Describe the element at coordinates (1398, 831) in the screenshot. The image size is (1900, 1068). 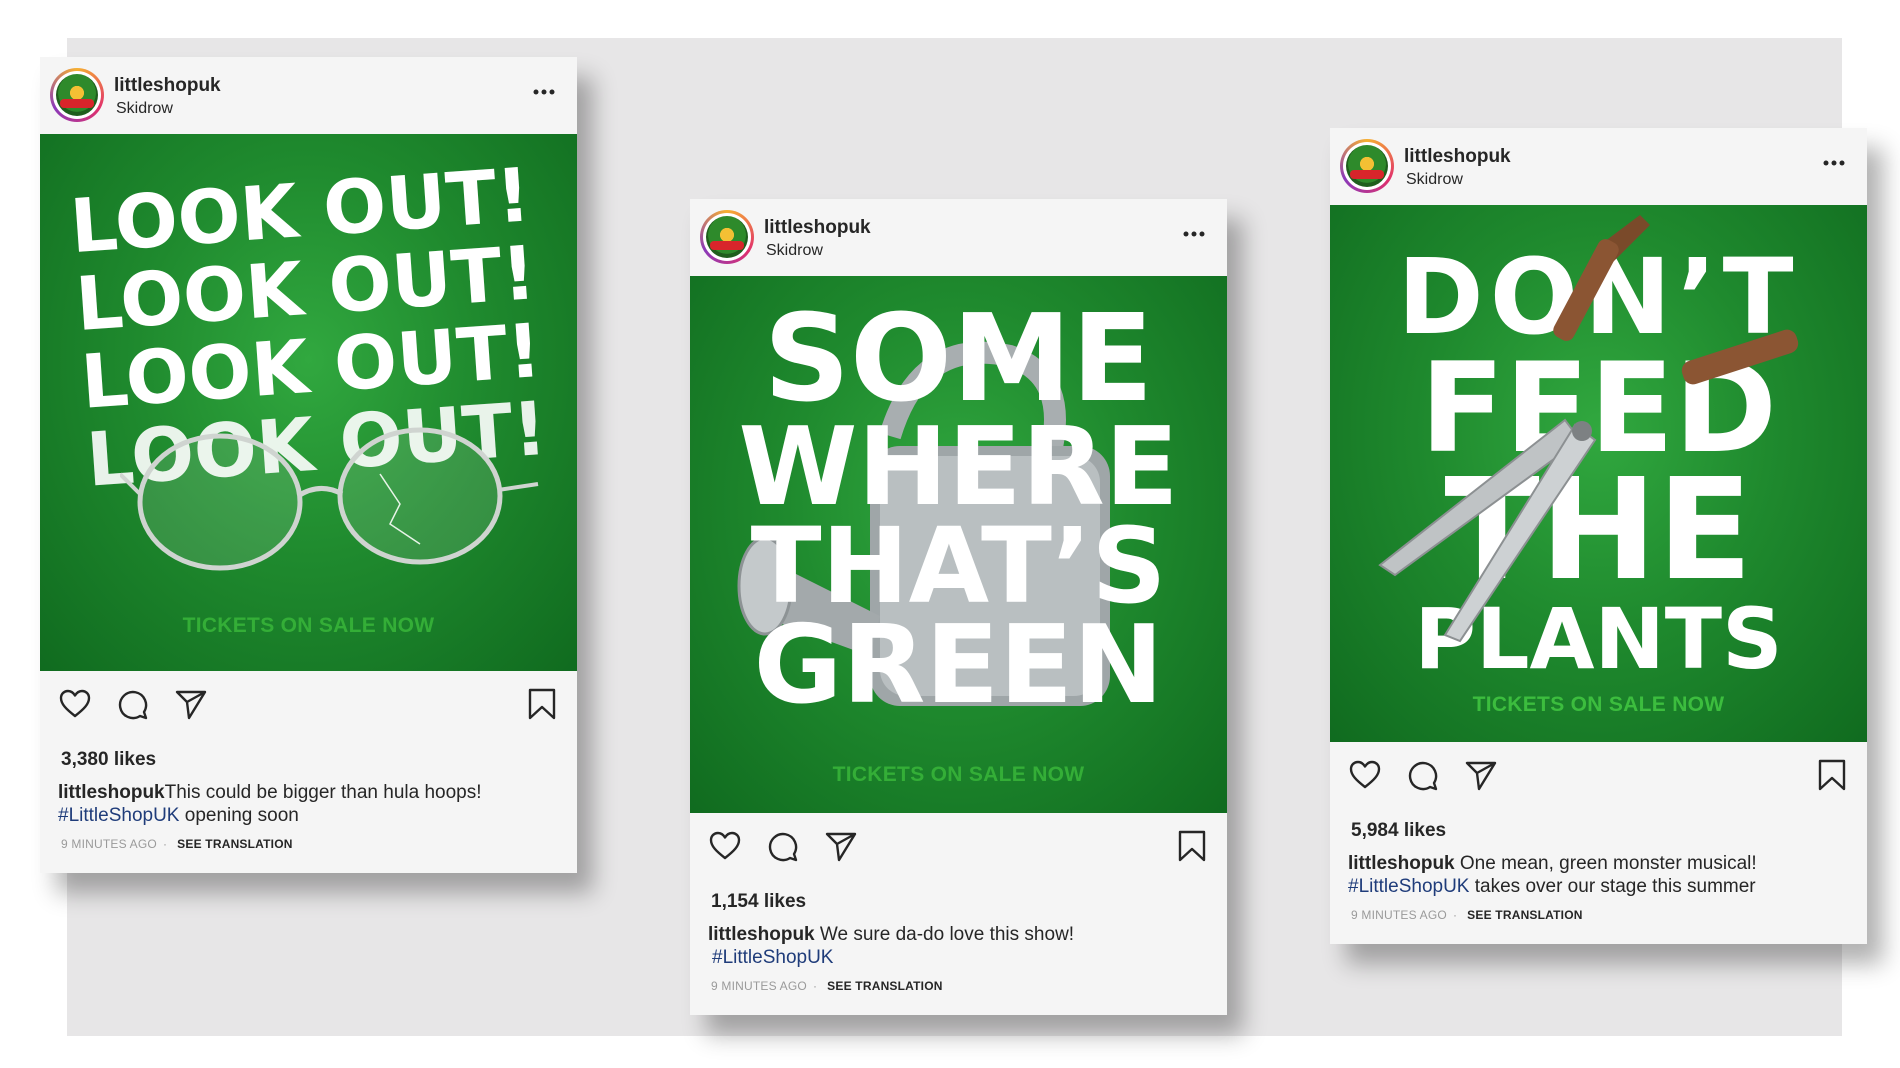
I see `likes-count: 5,984 likes` at that location.